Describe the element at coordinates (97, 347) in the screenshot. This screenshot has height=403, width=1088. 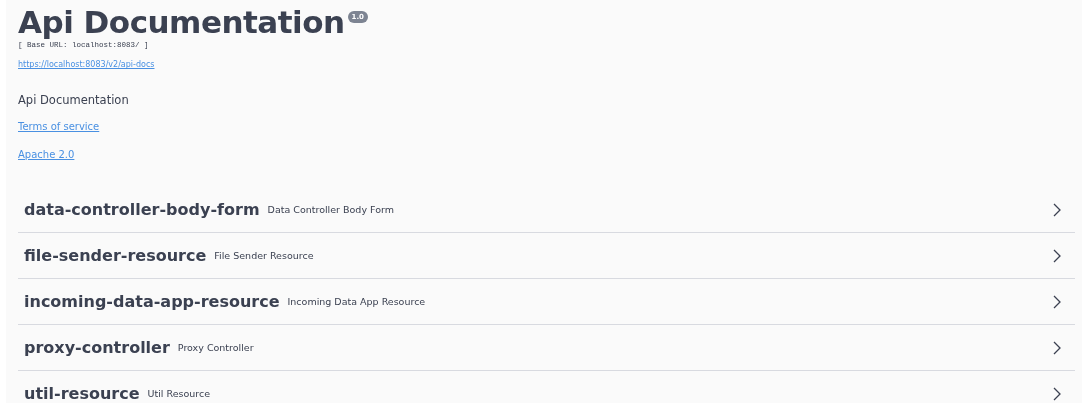
I see `tag-name: proxy-controller` at that location.